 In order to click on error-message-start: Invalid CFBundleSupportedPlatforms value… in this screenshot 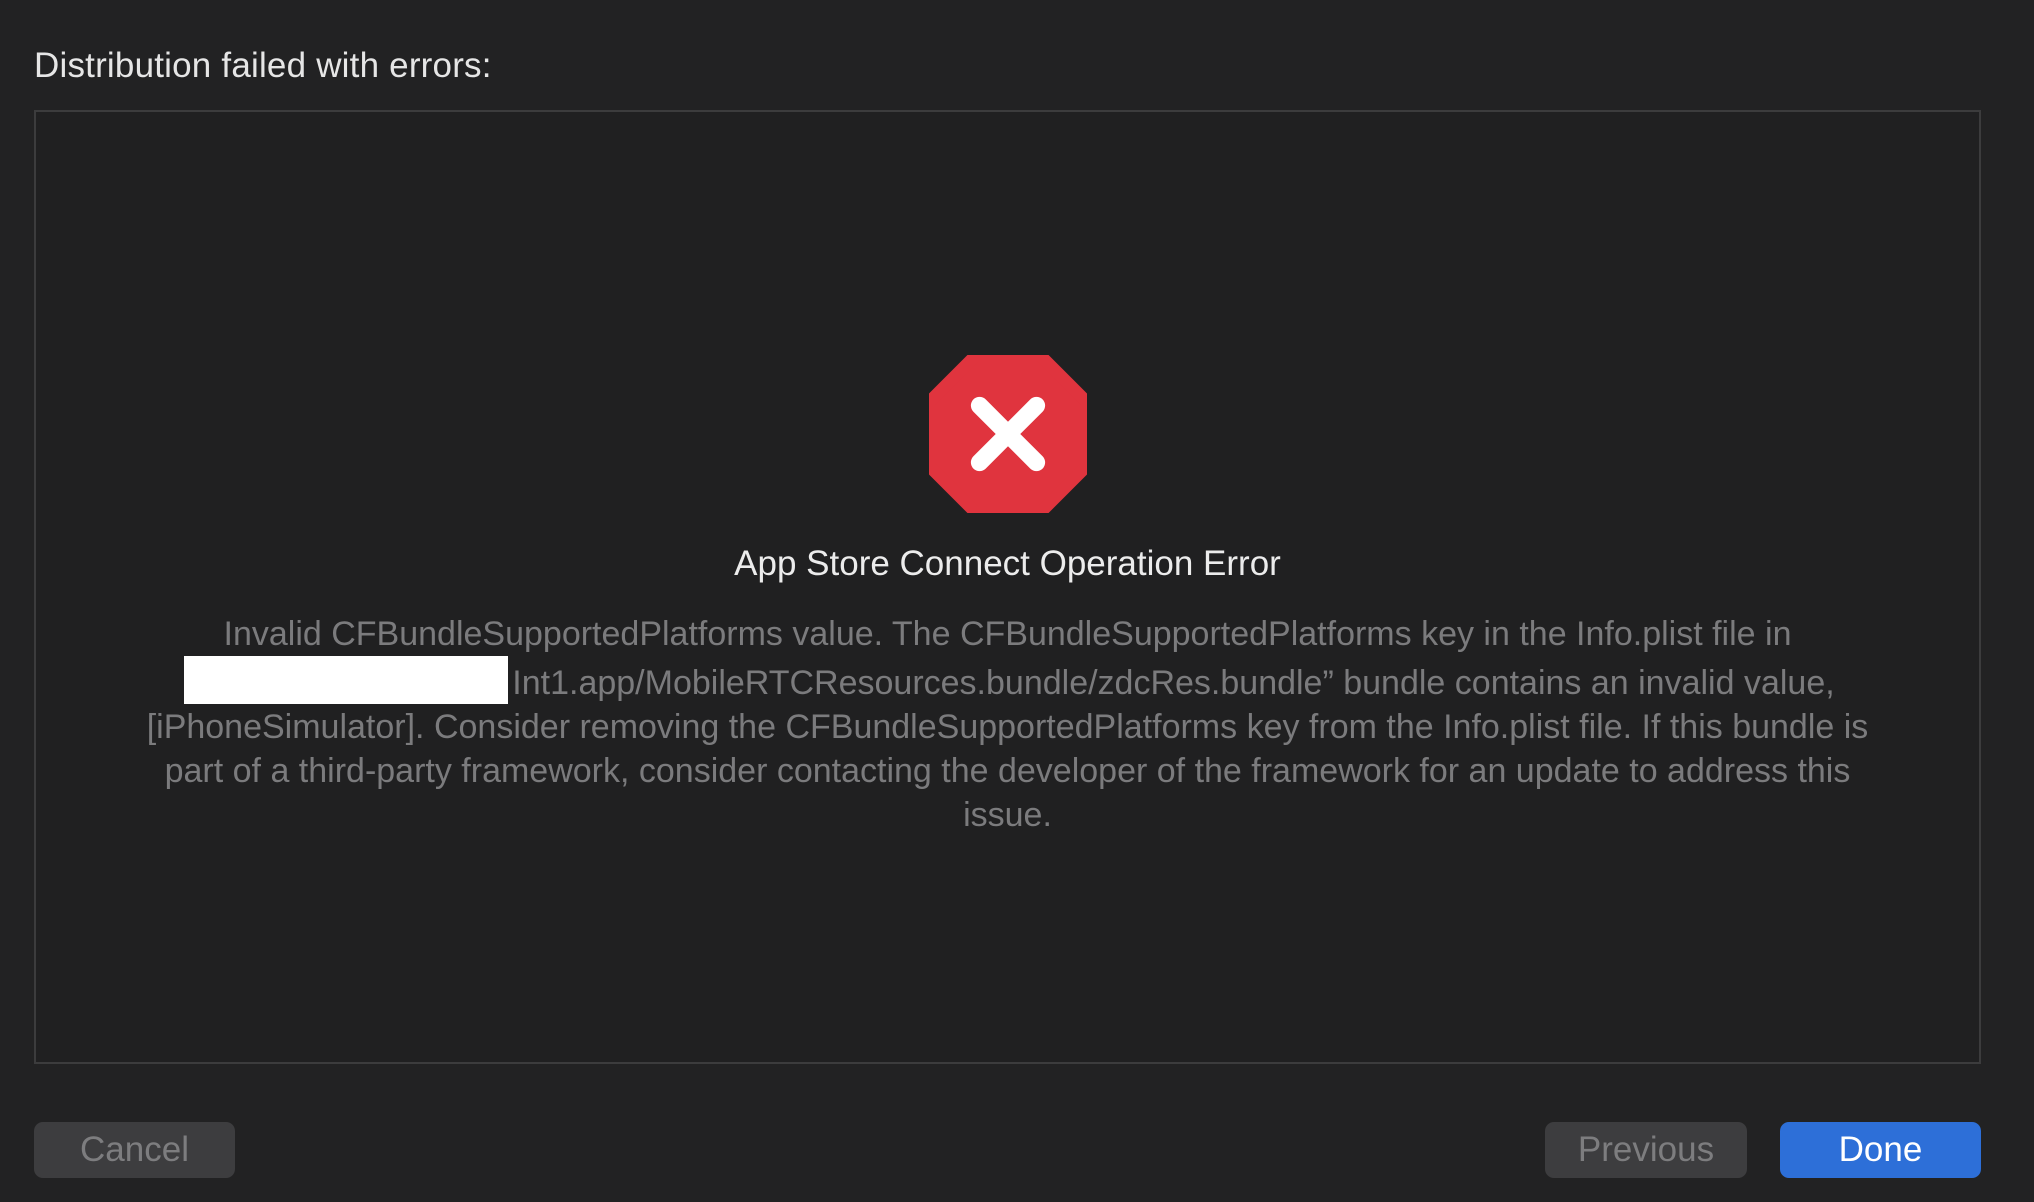, I will do `click(1007, 634)`.